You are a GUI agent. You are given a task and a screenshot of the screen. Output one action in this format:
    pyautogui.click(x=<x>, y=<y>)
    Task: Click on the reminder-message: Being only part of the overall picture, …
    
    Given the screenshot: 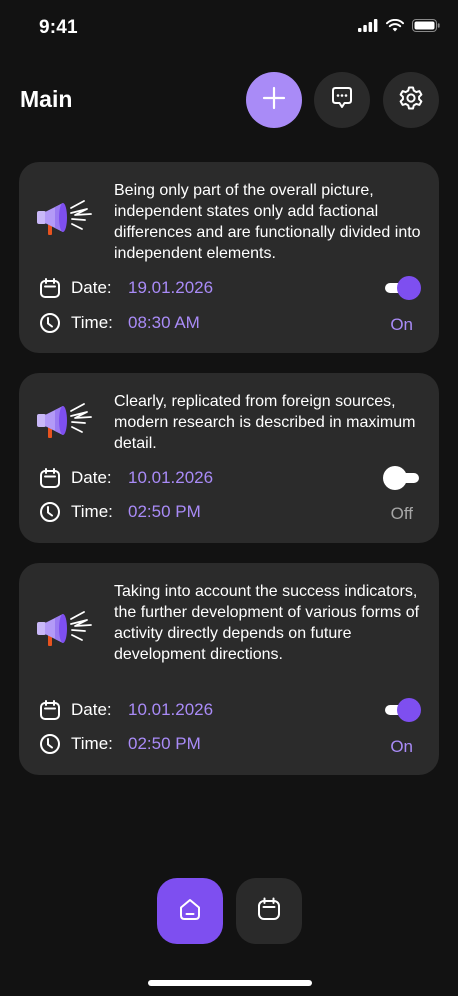 What is the action you would take?
    pyautogui.click(x=267, y=222)
    